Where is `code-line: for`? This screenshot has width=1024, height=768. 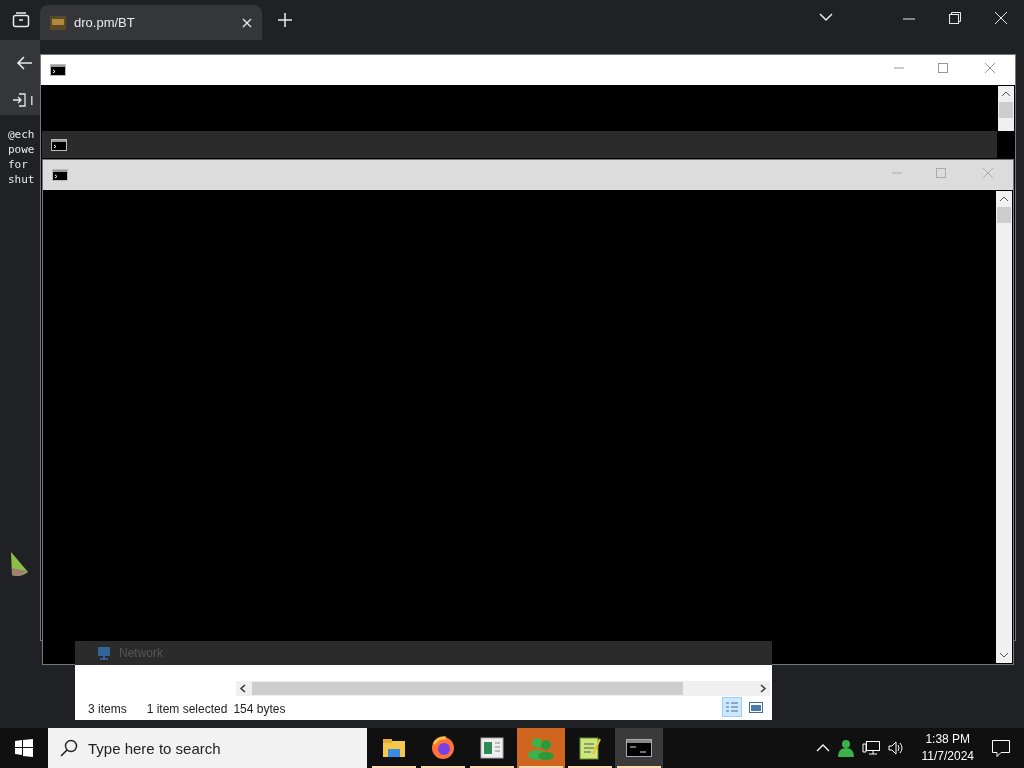
code-line: for is located at coordinates (18, 164).